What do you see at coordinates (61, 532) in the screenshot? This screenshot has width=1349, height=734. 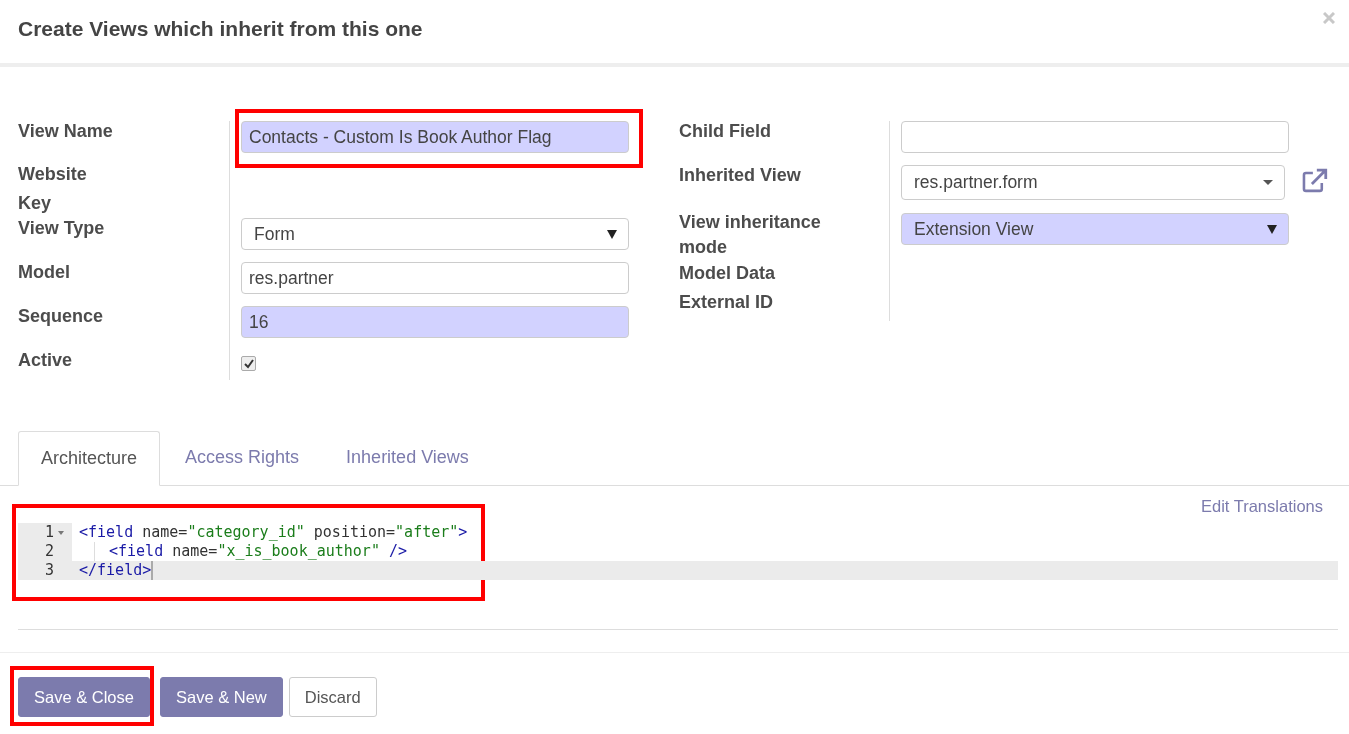 I see `fold-icon` at bounding box center [61, 532].